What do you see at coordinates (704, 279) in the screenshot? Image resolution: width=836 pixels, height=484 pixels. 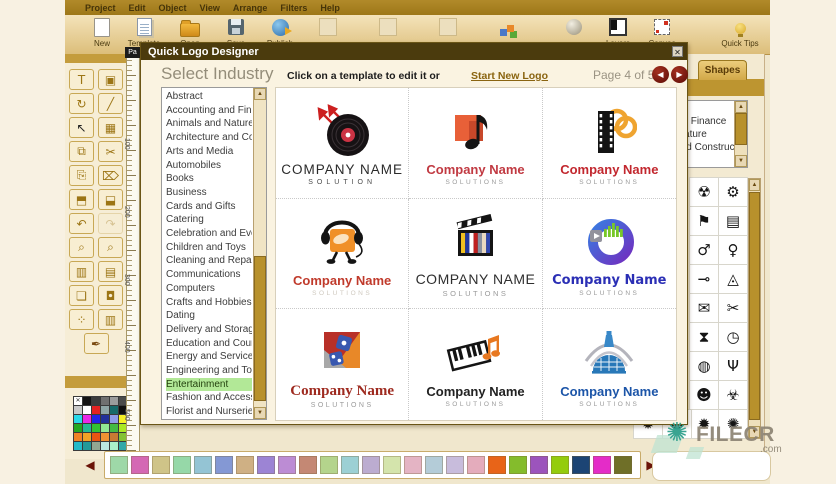 I see `needle-icon: ⊸` at bounding box center [704, 279].